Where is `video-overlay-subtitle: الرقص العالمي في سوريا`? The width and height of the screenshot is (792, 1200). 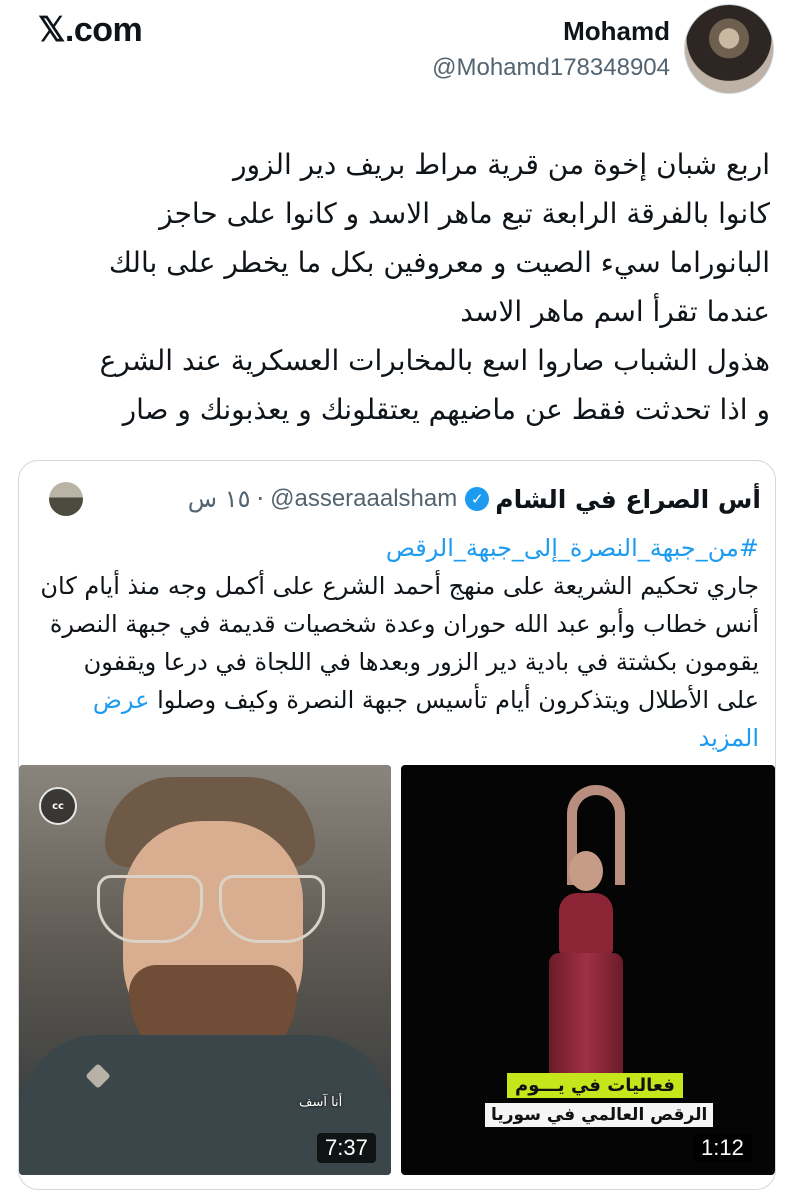
video-overlay-subtitle: الرقص العالمي في سوريا is located at coordinates (599, 1115).